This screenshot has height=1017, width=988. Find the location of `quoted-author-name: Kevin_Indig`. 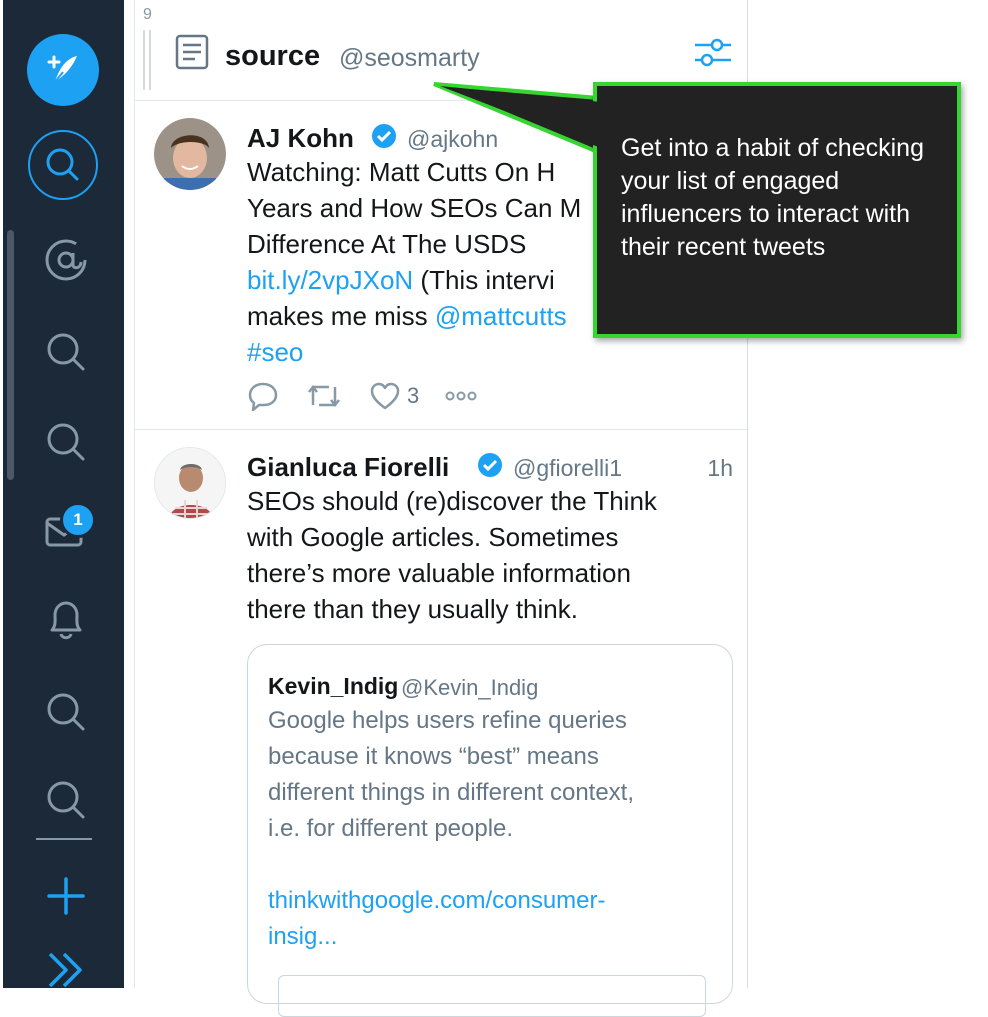

quoted-author-name: Kevin_Indig is located at coordinates (333, 686).